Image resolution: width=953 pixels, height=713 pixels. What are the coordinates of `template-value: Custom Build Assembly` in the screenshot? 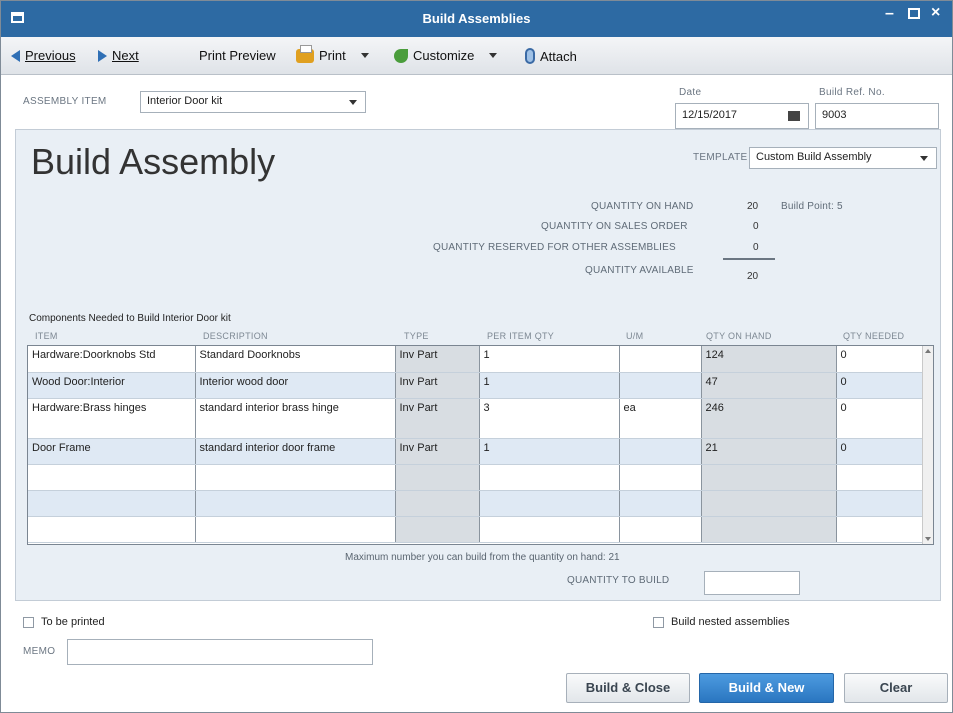 It's located at (814, 157).